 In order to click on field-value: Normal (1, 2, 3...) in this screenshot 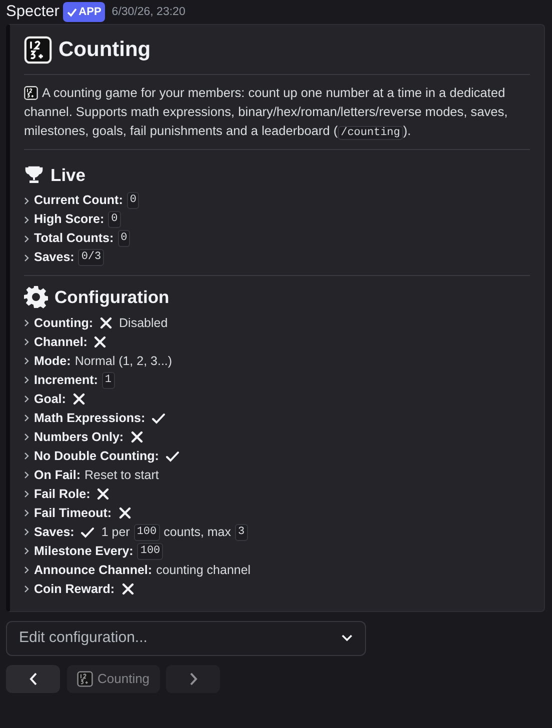, I will do `click(123, 361)`.